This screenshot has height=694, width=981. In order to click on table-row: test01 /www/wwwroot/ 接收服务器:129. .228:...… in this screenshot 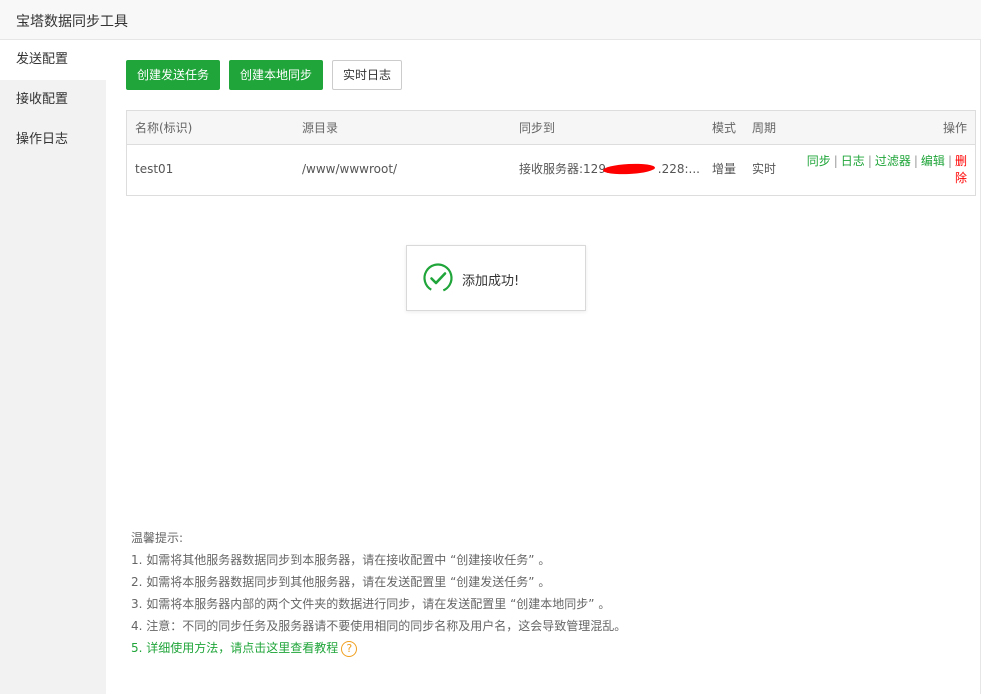, I will do `click(551, 170)`.